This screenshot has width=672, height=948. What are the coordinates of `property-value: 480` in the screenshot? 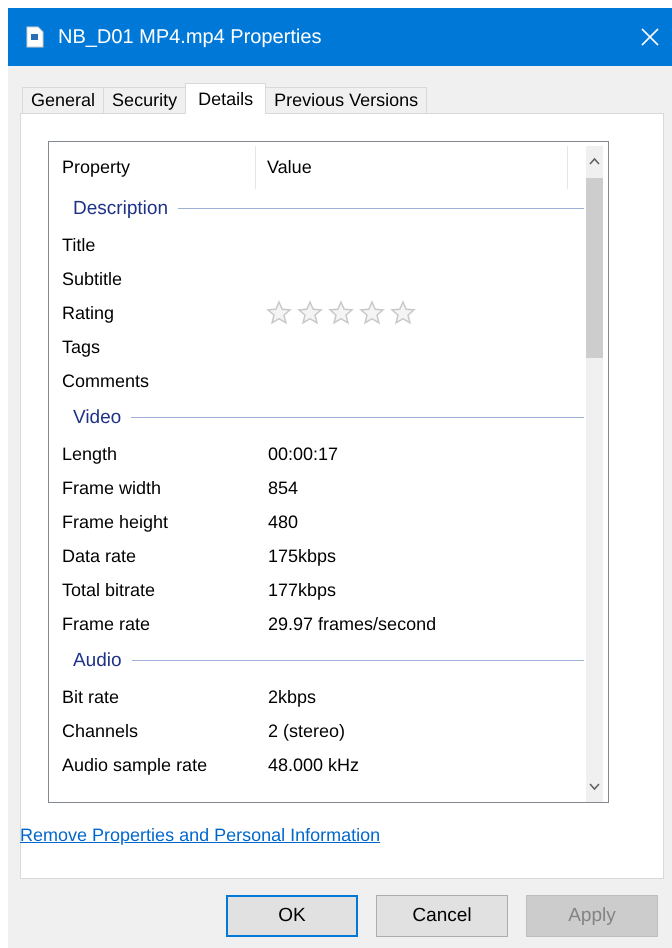 It's located at (283, 522).